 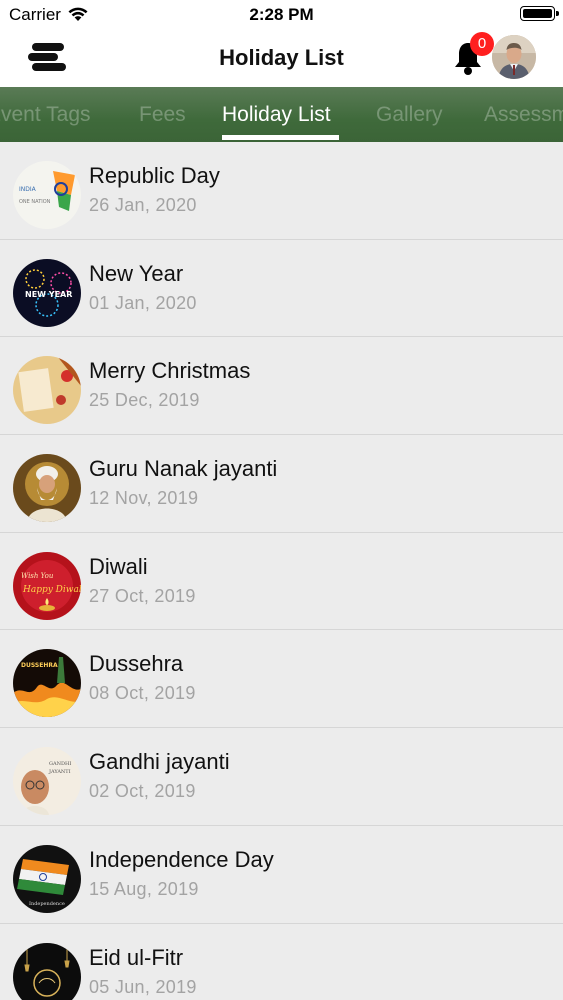 What do you see at coordinates (45, 115) in the screenshot?
I see `tab-event-tags: Event Tags` at bounding box center [45, 115].